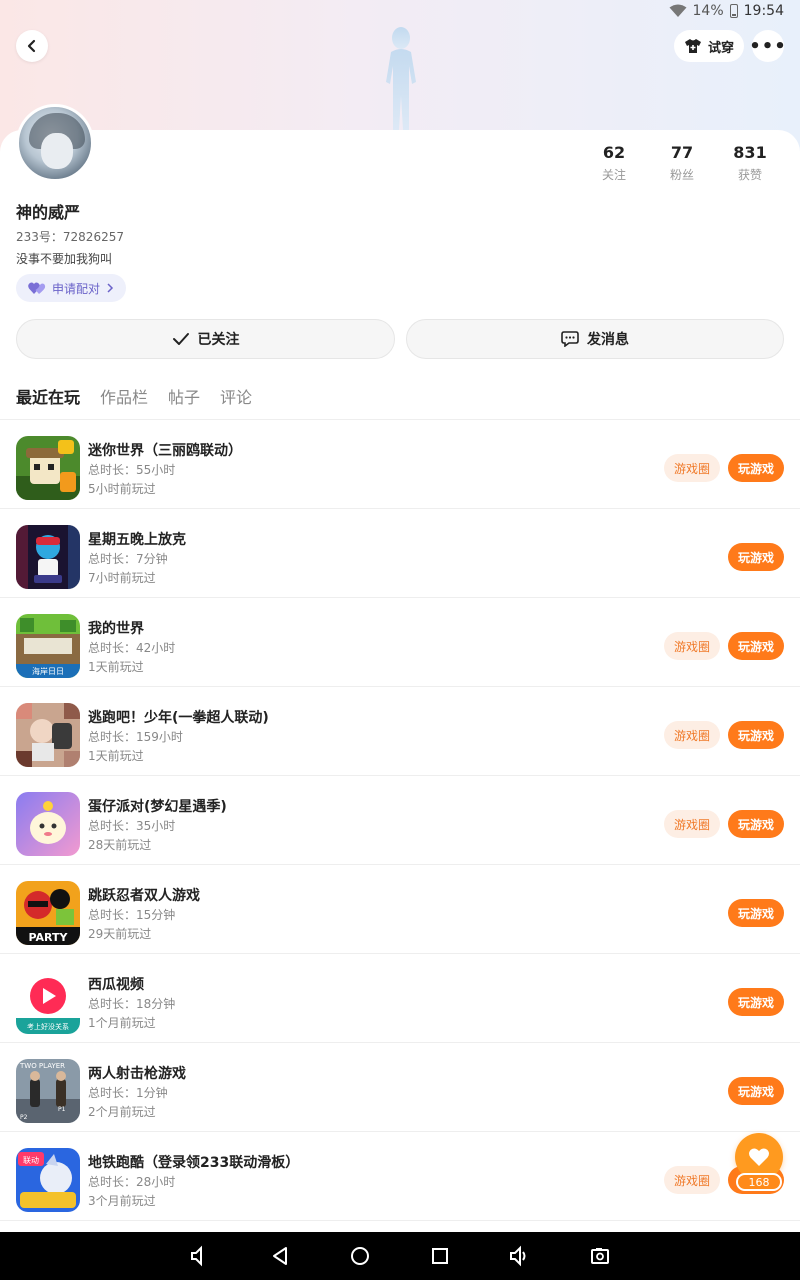 This screenshot has height=1280, width=800. What do you see at coordinates (122, 489) in the screenshot?
I see `game-last-played: 5小时前玩过` at bounding box center [122, 489].